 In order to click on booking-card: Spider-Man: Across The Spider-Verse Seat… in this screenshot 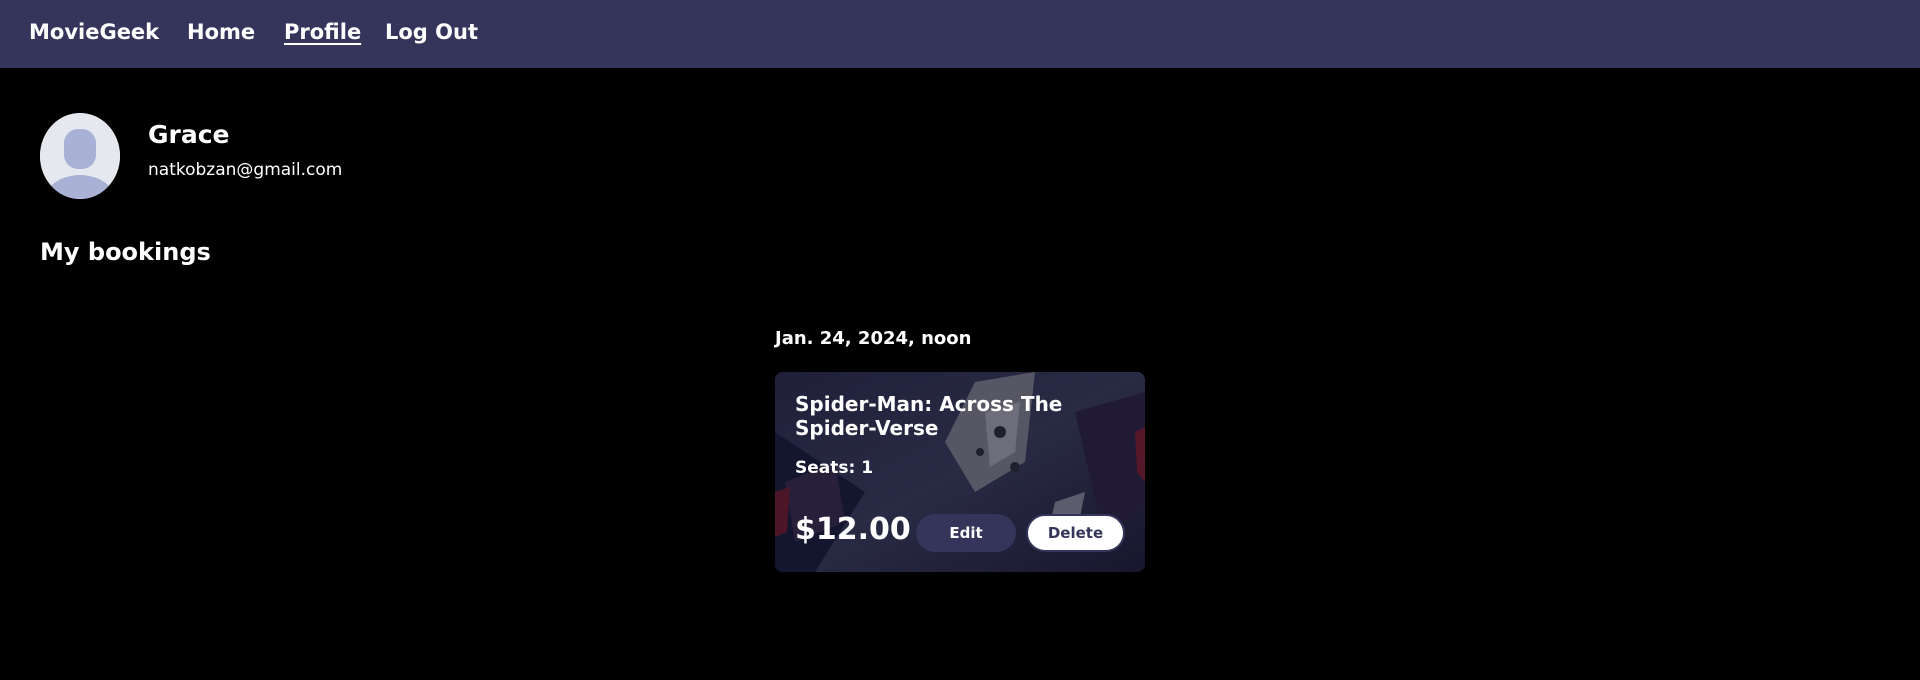, I will do `click(960, 472)`.